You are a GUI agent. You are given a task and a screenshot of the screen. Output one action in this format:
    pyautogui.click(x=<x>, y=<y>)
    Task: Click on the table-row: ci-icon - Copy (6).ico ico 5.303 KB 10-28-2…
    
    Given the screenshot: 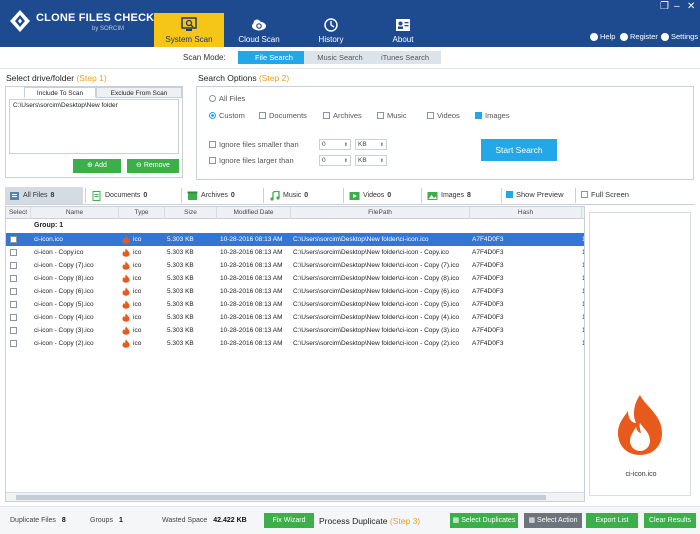 What is the action you would take?
    pyautogui.click(x=295, y=291)
    